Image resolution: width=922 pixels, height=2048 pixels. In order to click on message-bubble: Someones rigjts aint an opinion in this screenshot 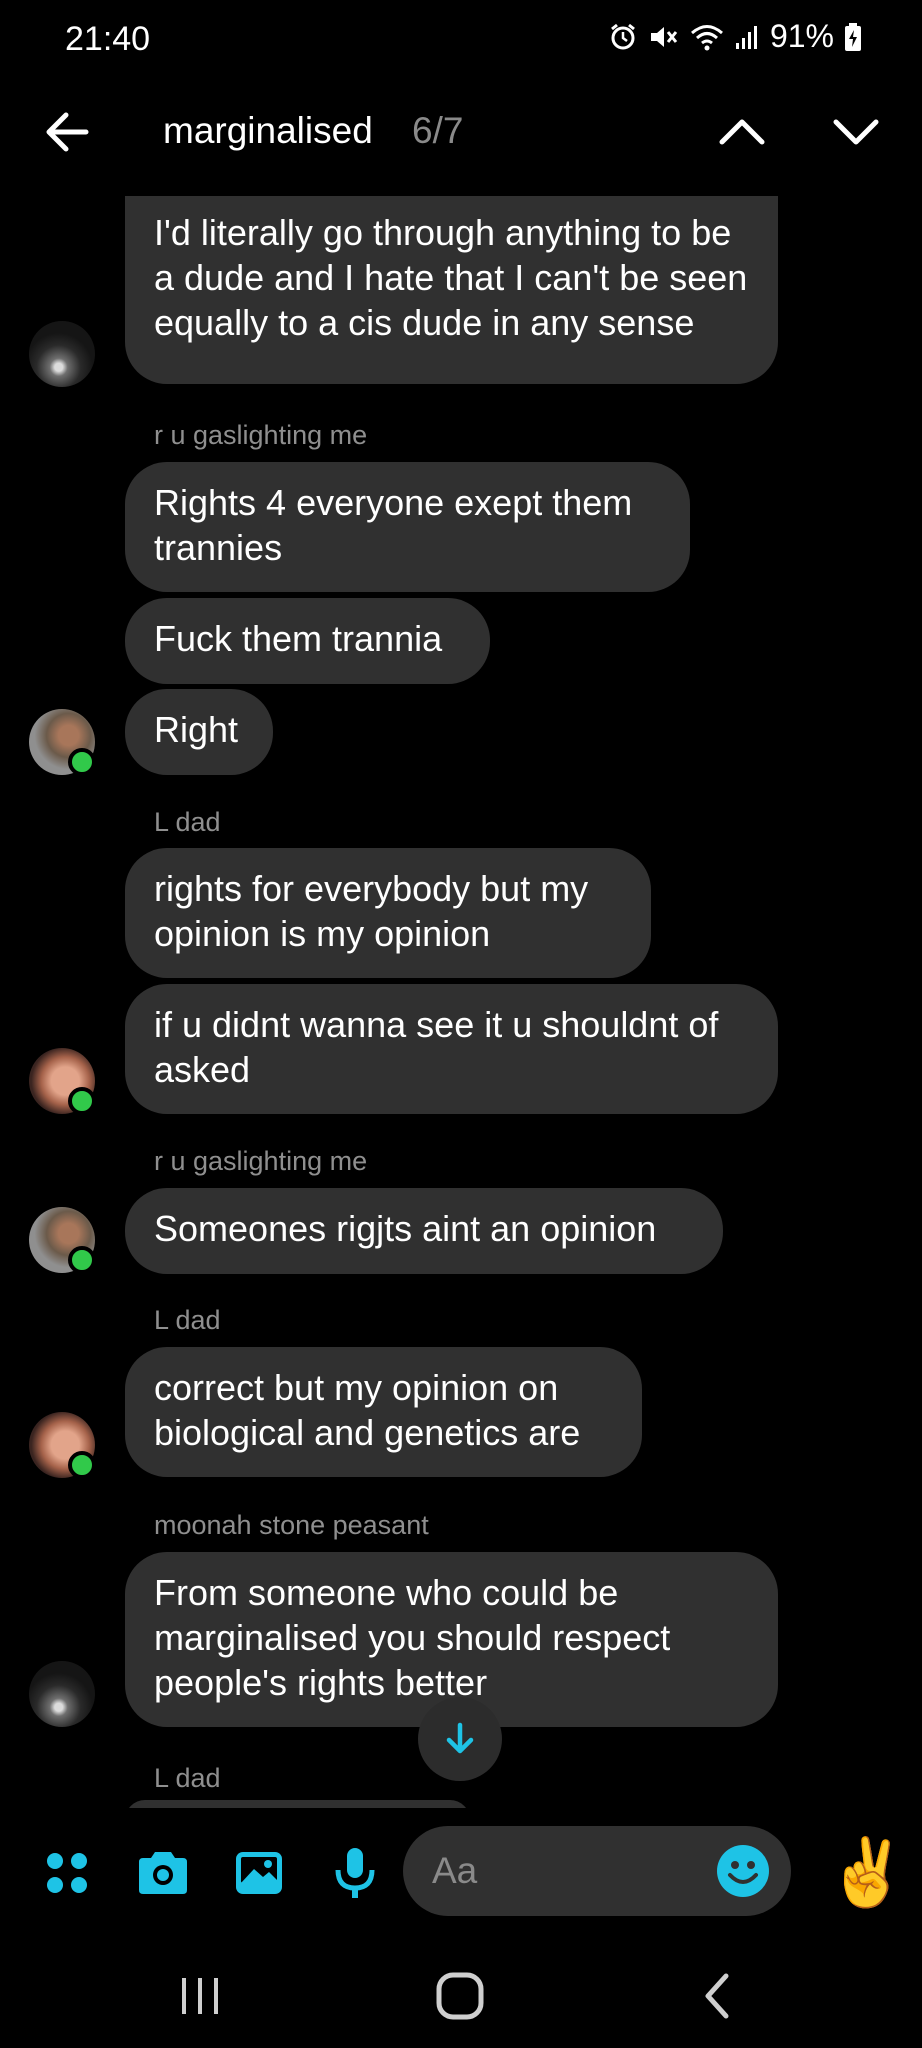, I will do `click(424, 1231)`.